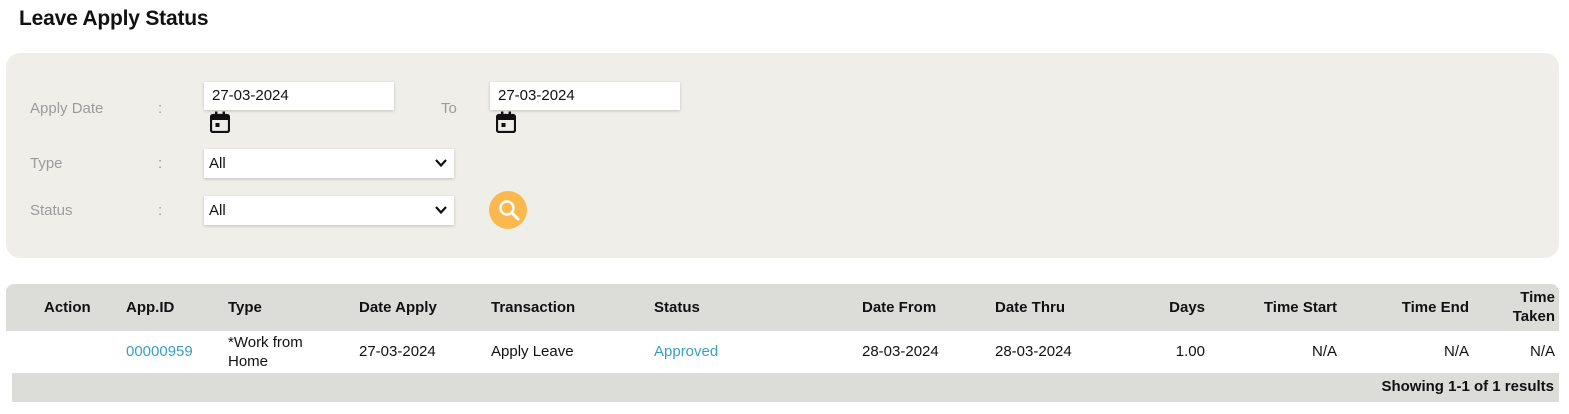  What do you see at coordinates (1190, 351) in the screenshot?
I see `row-days: 1.00` at bounding box center [1190, 351].